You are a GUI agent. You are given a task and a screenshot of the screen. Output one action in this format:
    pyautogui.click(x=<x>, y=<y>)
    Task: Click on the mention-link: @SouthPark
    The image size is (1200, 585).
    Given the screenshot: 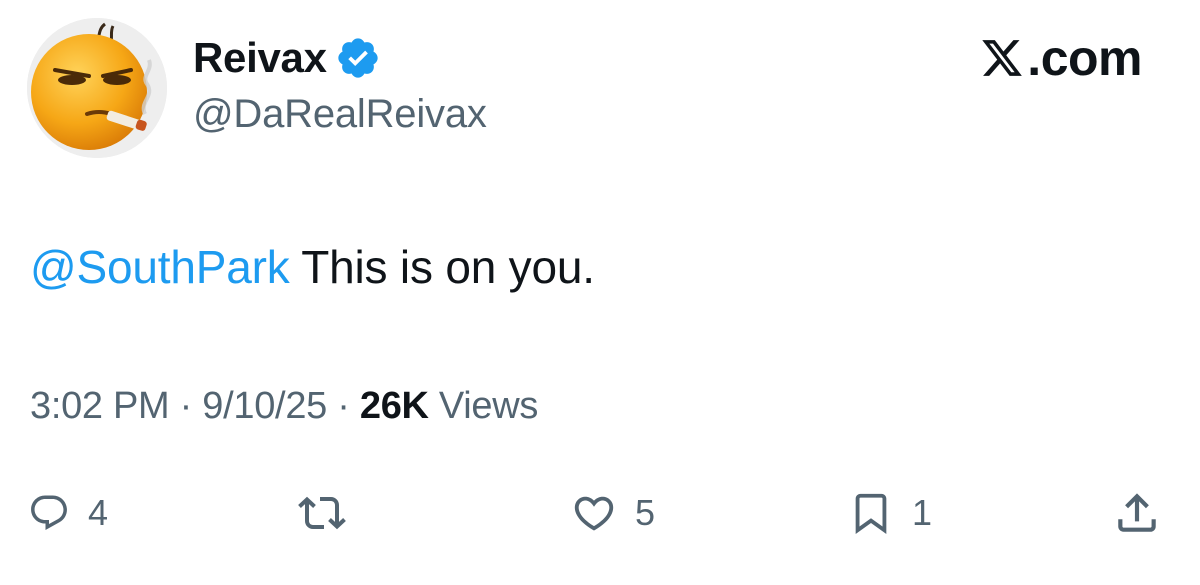 What is the action you would take?
    pyautogui.click(x=160, y=267)
    